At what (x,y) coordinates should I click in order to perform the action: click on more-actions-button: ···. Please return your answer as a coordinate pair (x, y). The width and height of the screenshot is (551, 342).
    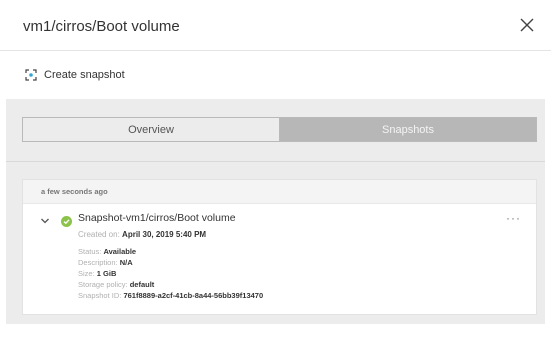
    Looking at the image, I should click on (513, 218).